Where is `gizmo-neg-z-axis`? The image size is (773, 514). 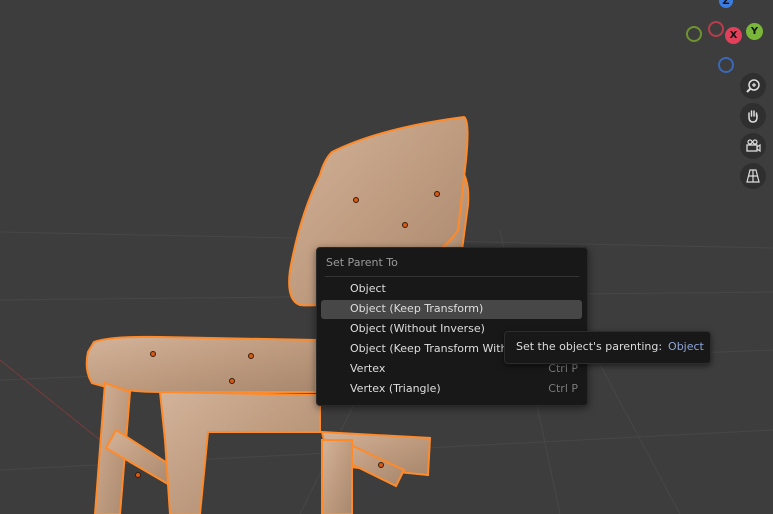
gizmo-neg-z-axis is located at coordinates (726, 65).